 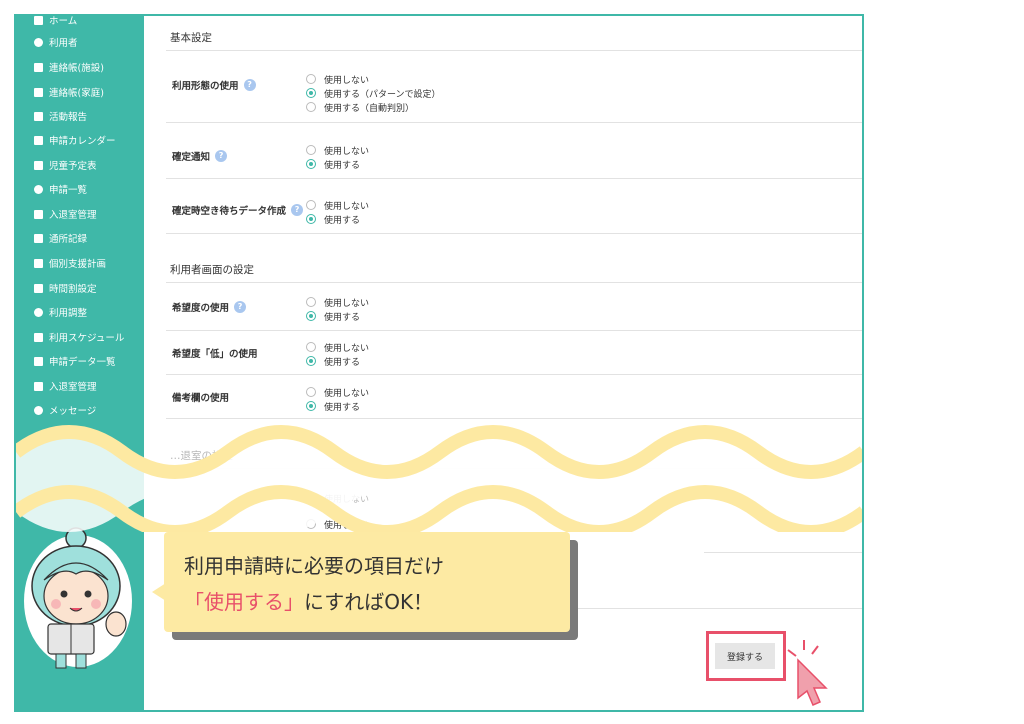 I want to click on sidebar-item-users: 利用者, so click(x=56, y=42).